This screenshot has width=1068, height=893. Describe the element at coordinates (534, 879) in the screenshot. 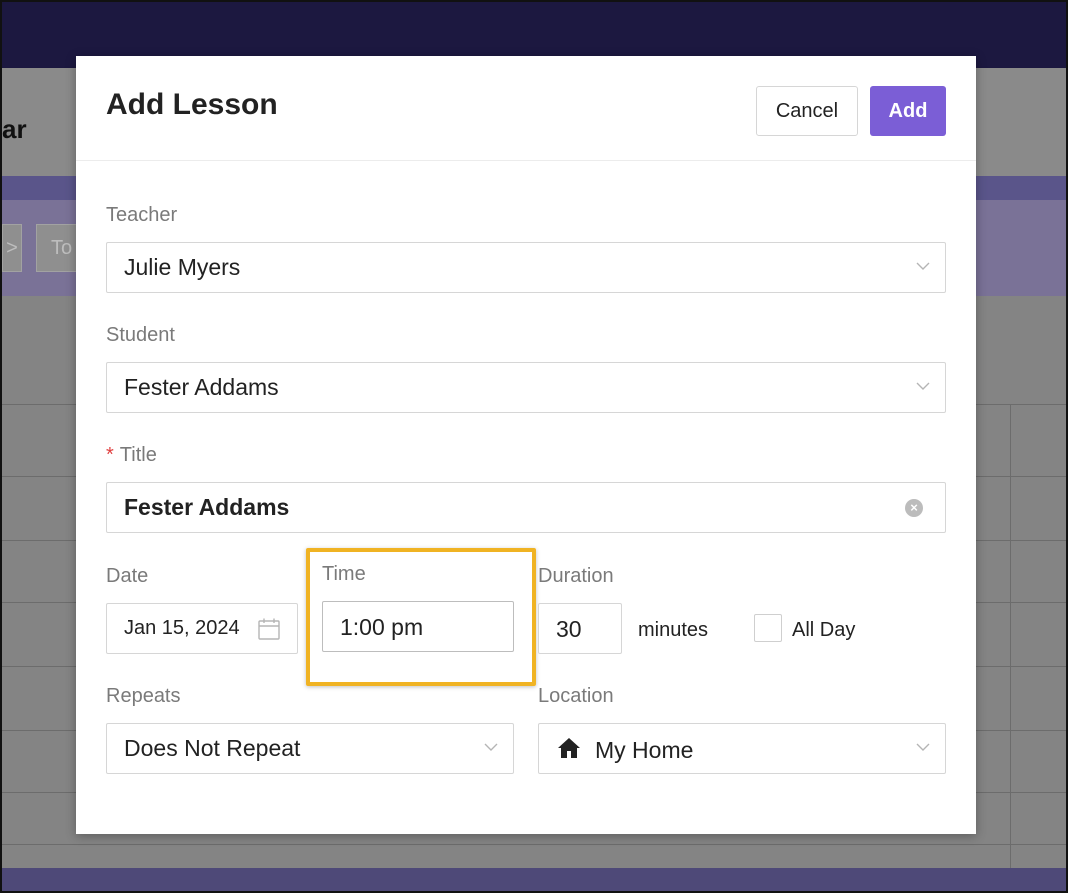

I see `app-bottom-bar` at that location.